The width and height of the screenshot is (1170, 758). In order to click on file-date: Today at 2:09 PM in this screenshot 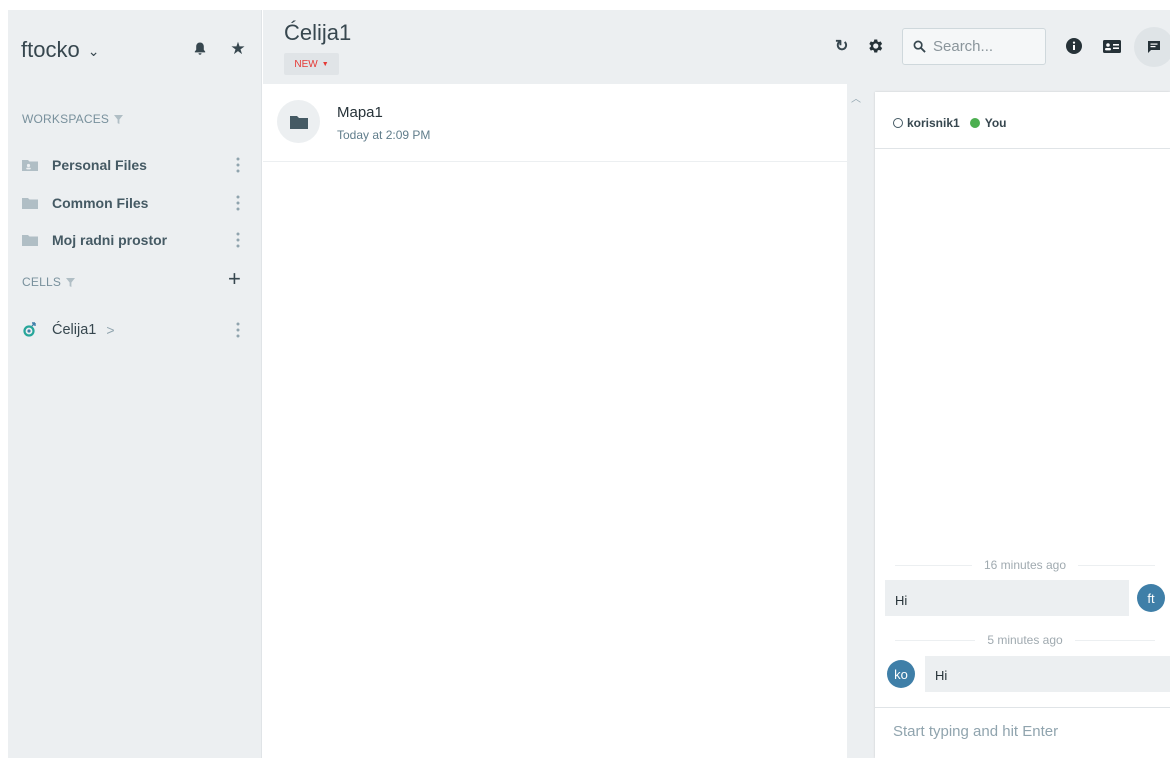, I will do `click(384, 135)`.